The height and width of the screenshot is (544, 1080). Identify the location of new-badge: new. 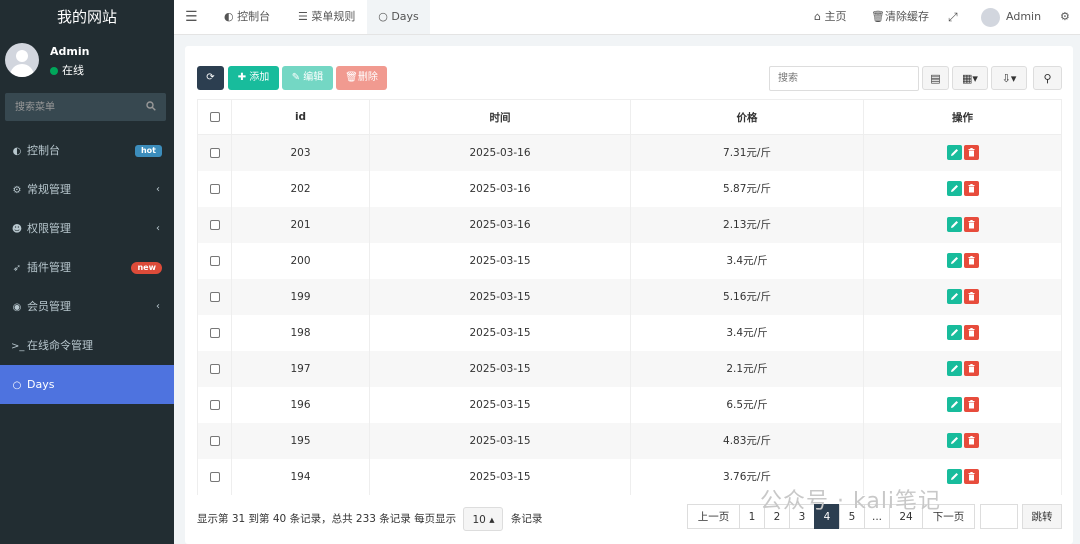
(146, 268).